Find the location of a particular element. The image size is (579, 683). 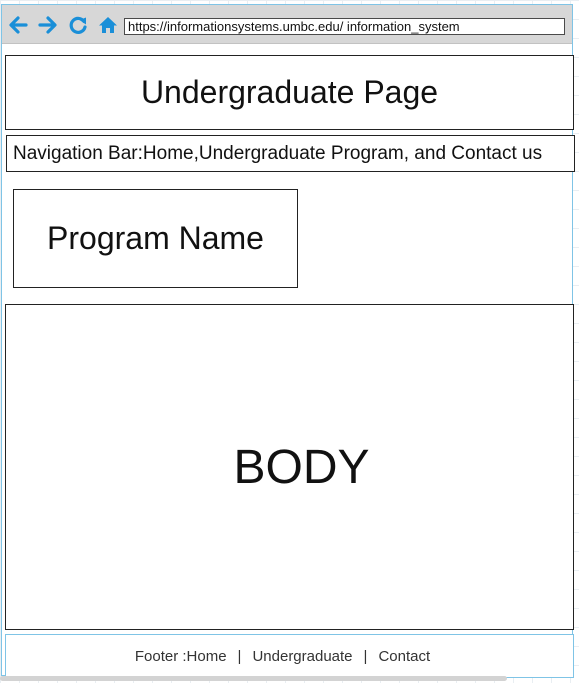

refresh-button is located at coordinates (78, 25).